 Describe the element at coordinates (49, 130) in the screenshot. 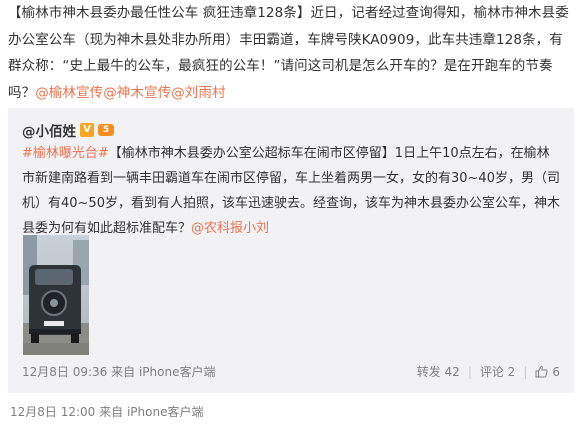

I see `repost-author-name: @小佰姓` at that location.